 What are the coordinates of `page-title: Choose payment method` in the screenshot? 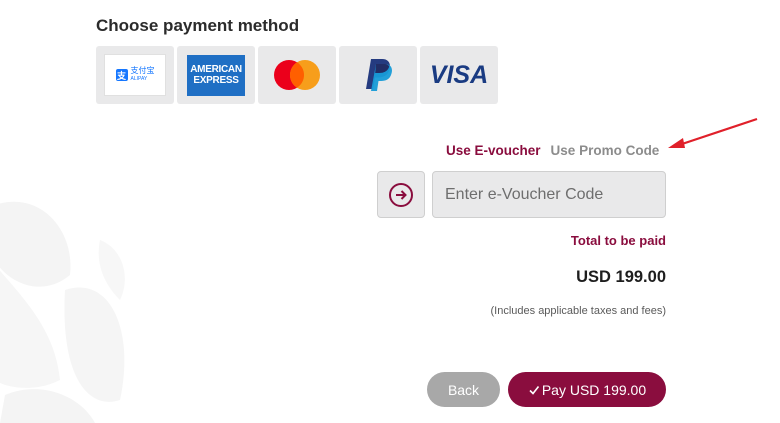 It's located at (198, 25).